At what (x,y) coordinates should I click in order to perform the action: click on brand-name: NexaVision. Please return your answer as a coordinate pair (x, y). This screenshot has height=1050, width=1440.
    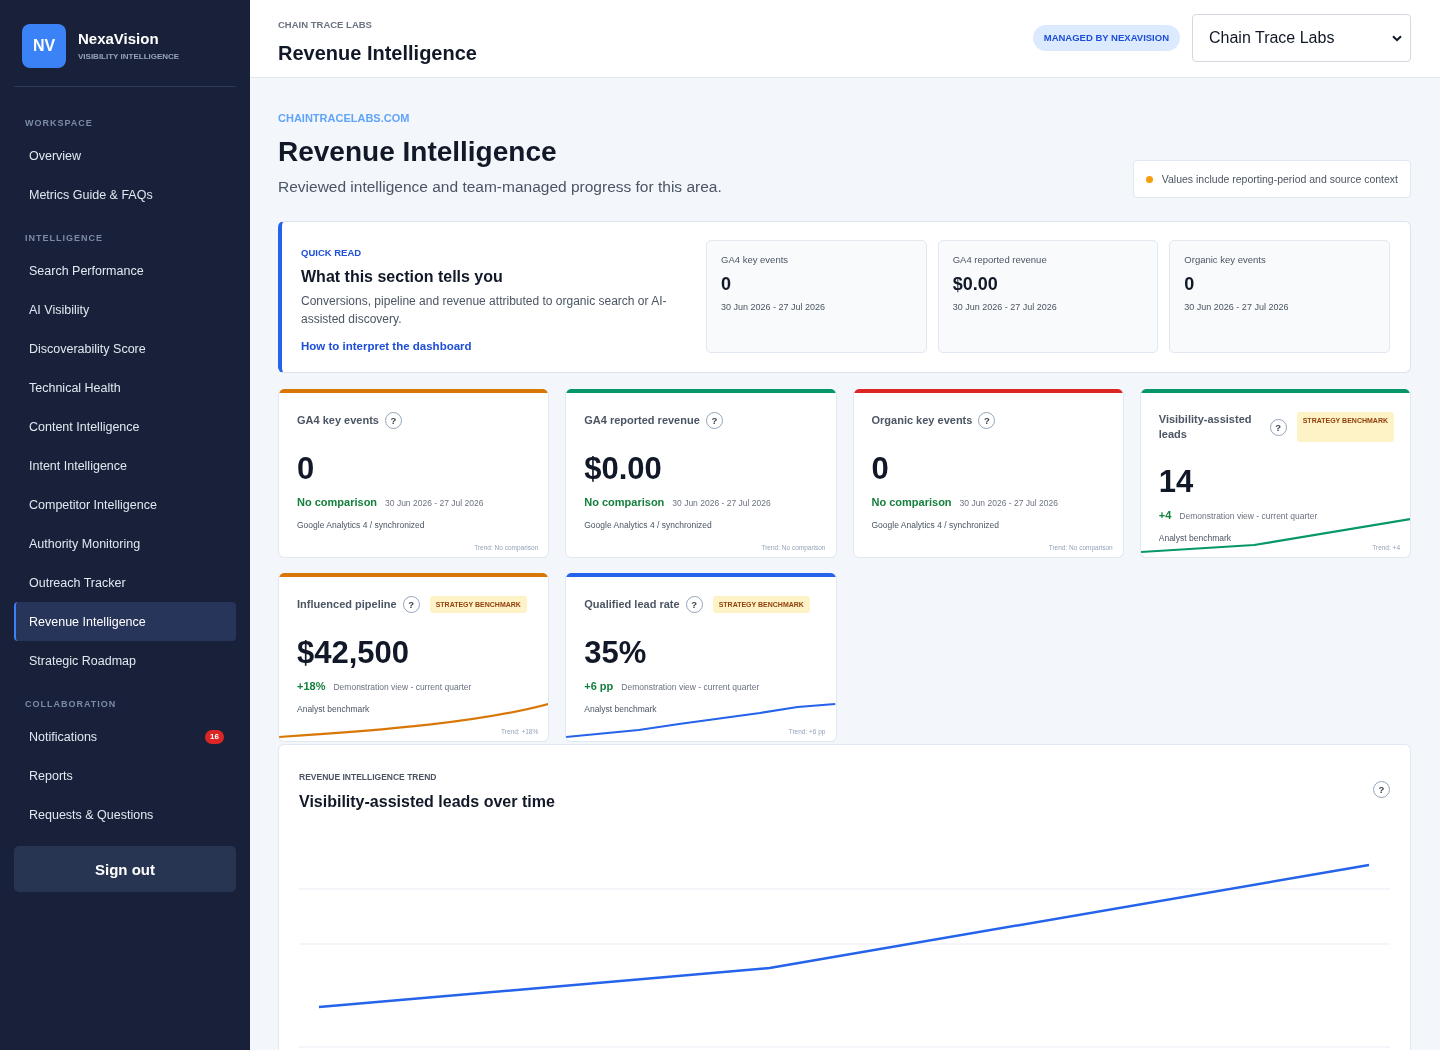
    Looking at the image, I should click on (119, 38).